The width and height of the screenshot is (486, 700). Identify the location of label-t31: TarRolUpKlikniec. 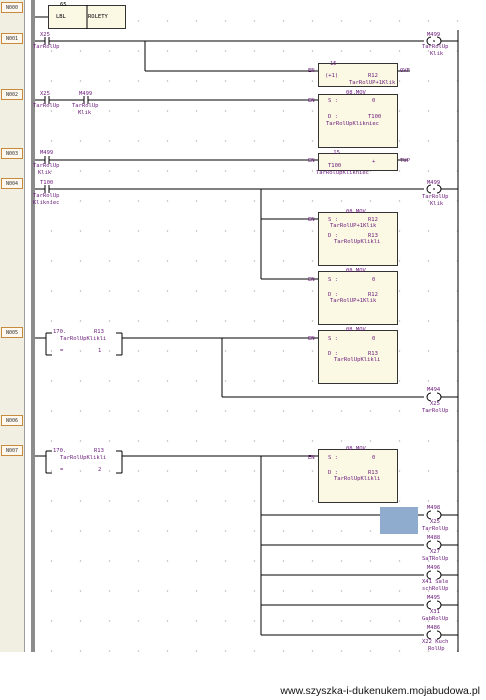
(342, 173).